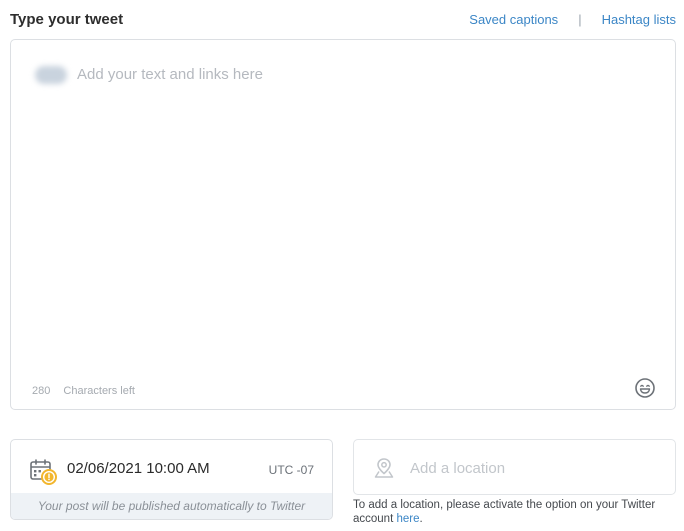 This screenshot has height=531, width=684. I want to click on smiley-icon, so click(645, 388).